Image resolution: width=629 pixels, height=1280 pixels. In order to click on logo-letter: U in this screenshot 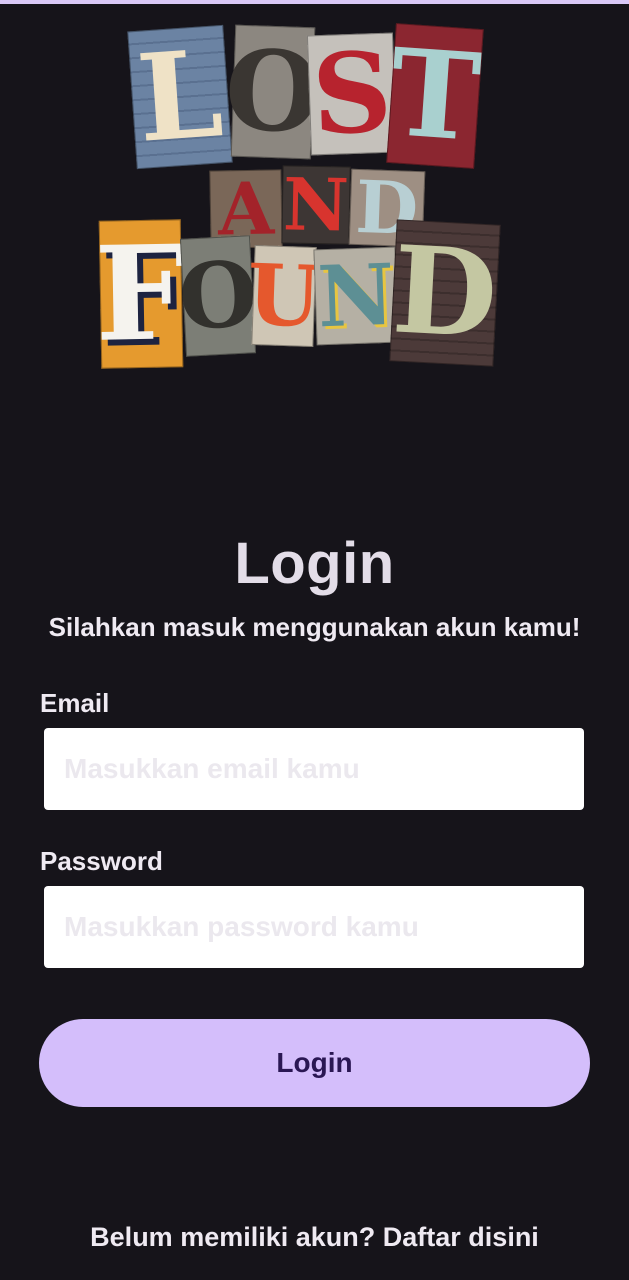, I will do `click(284, 296)`.